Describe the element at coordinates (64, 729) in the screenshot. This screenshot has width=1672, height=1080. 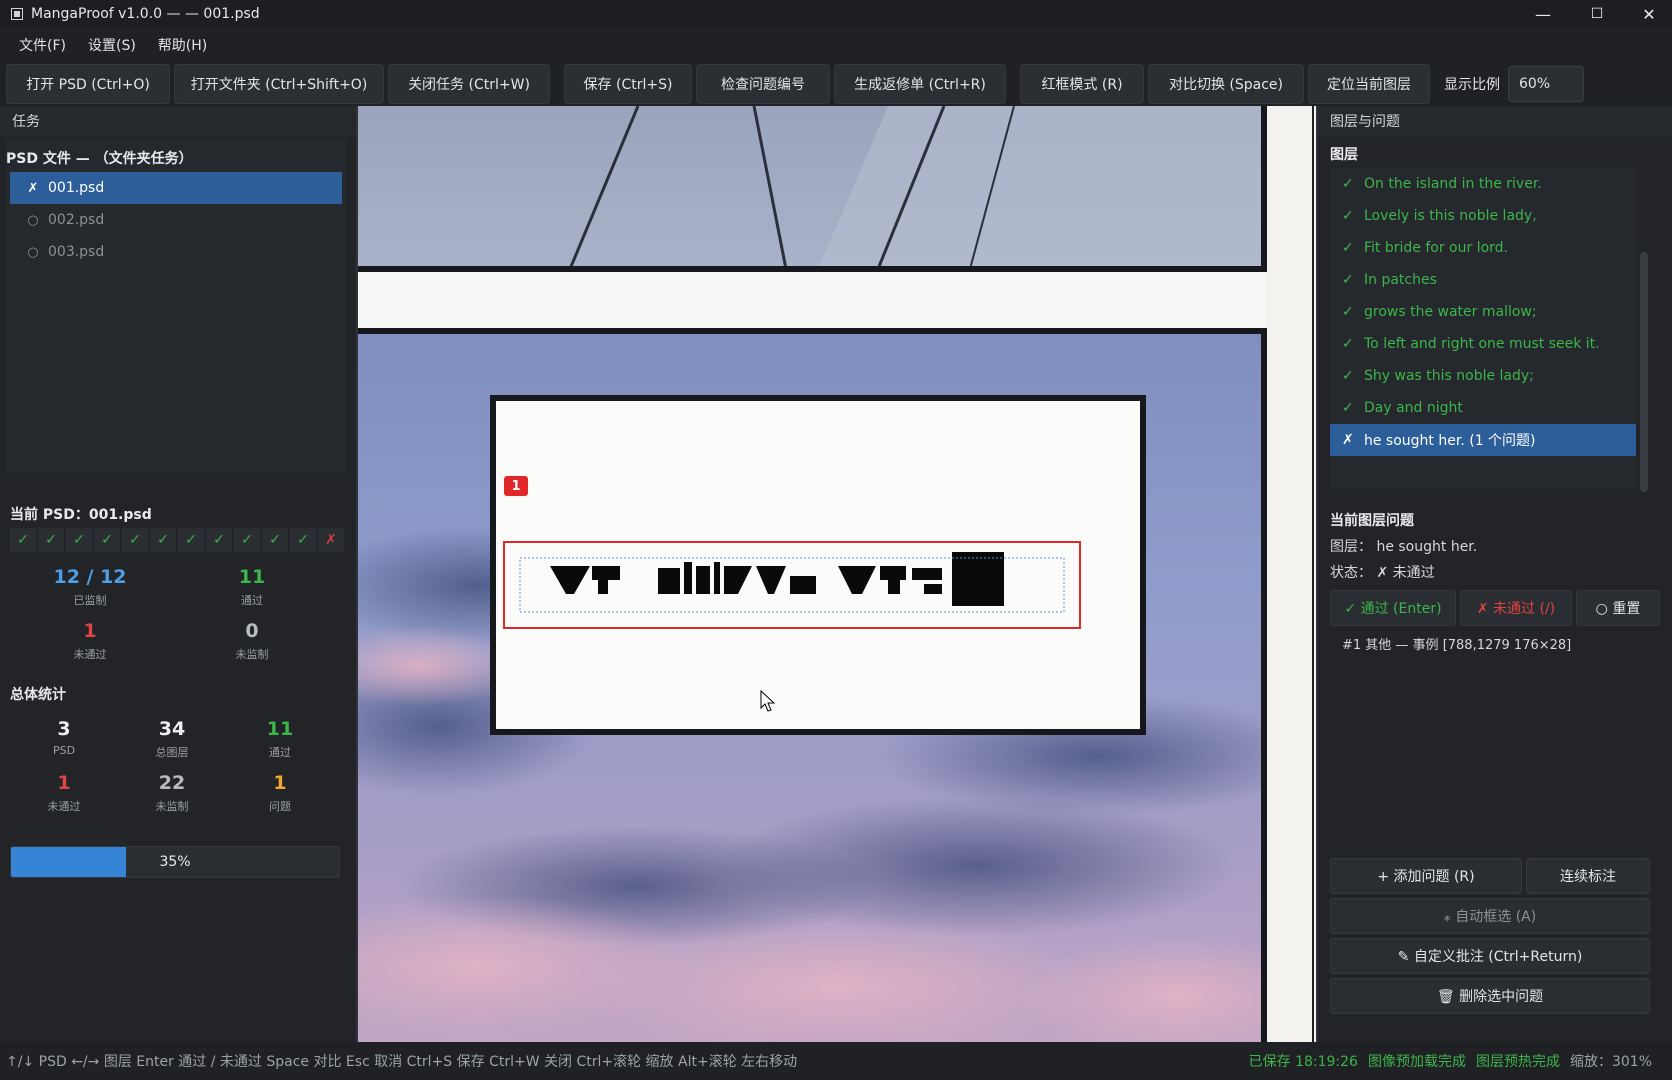
I see `stat-value: 3` at that location.